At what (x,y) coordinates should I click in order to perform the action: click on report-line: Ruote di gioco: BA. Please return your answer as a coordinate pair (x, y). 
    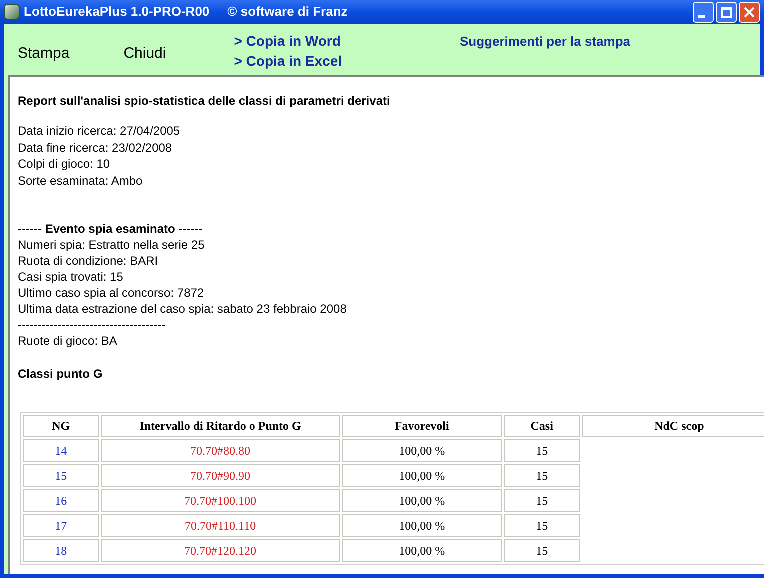
    Looking at the image, I should click on (68, 341).